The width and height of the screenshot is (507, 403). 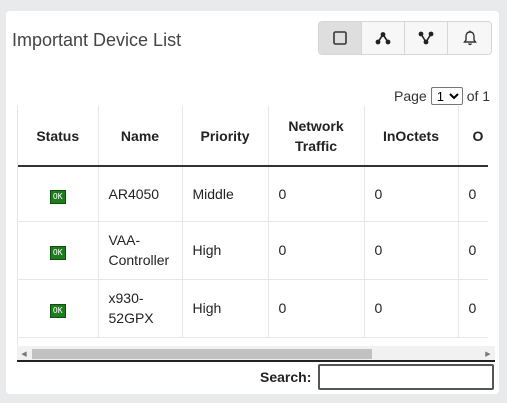 What do you see at coordinates (286, 377) in the screenshot?
I see `search-label: Search:` at bounding box center [286, 377].